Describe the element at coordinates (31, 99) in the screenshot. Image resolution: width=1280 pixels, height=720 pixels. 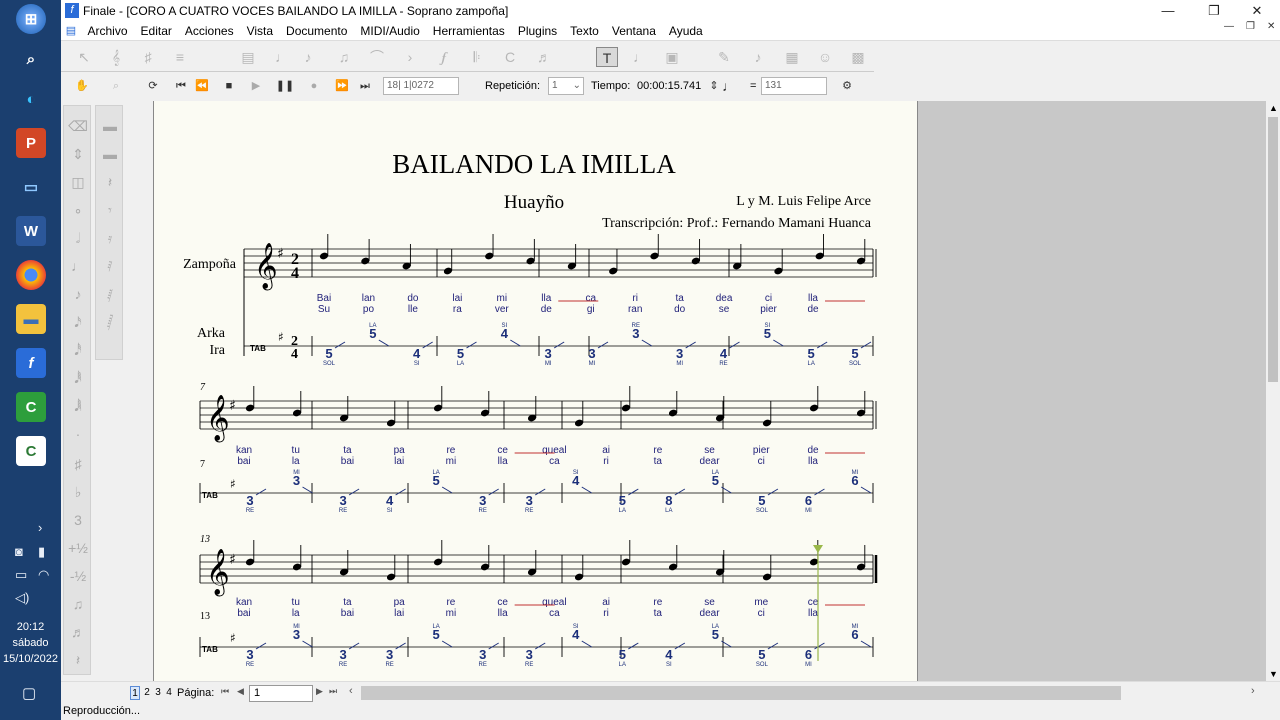
I see `edge-icon: ◐` at that location.